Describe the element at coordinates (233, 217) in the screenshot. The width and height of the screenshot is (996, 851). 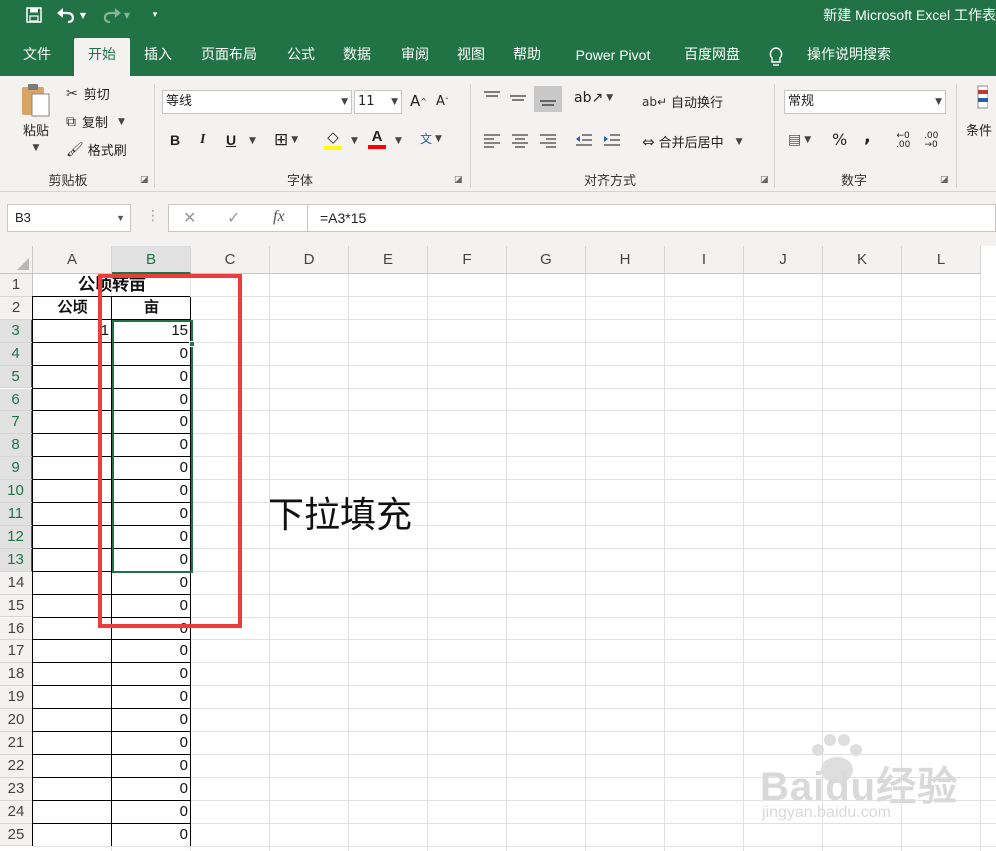
I see `enter-icon: ✓` at that location.